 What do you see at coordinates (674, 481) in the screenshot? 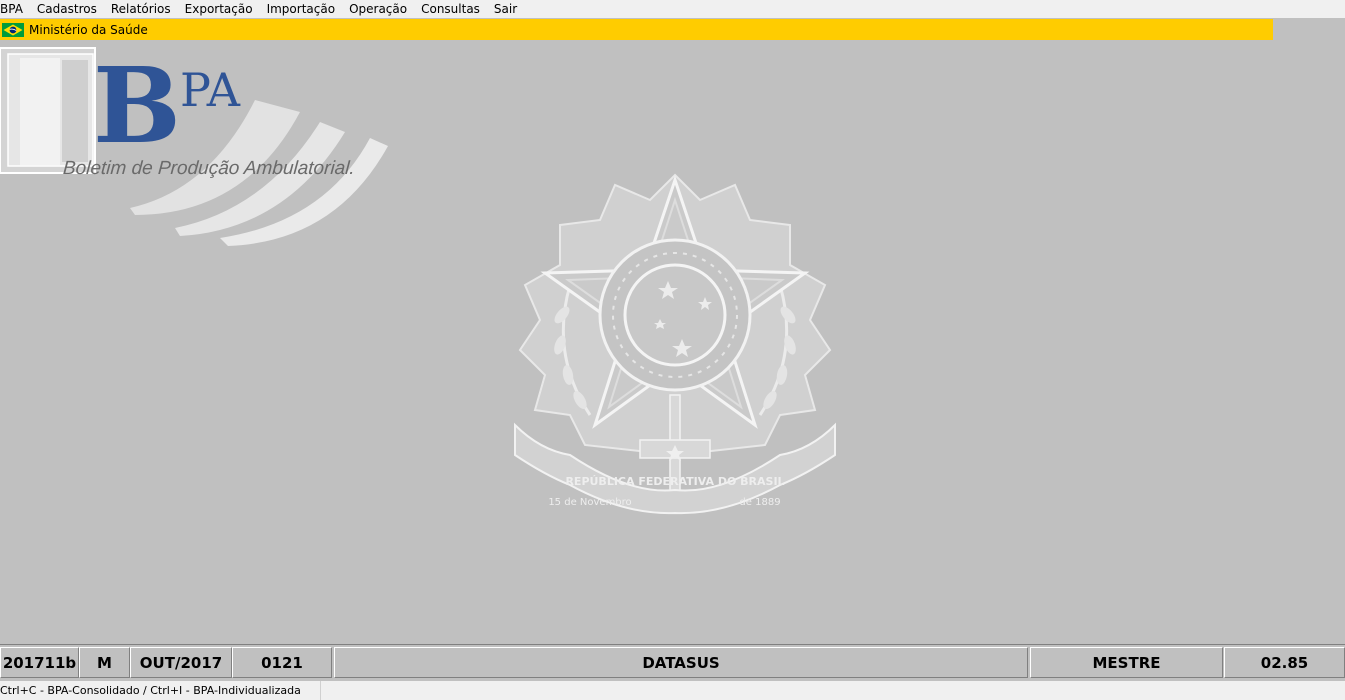
I see `emblem-banner-text: REPÚBLICA FEDERATIVA DO BRASIL` at bounding box center [674, 481].